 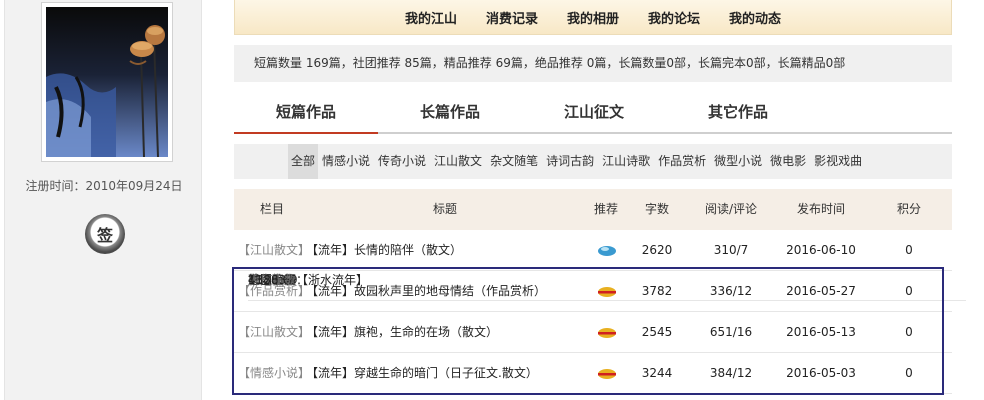 I want to click on row-title: 【流年】长情的陪伴（散文）, so click(x=384, y=250).